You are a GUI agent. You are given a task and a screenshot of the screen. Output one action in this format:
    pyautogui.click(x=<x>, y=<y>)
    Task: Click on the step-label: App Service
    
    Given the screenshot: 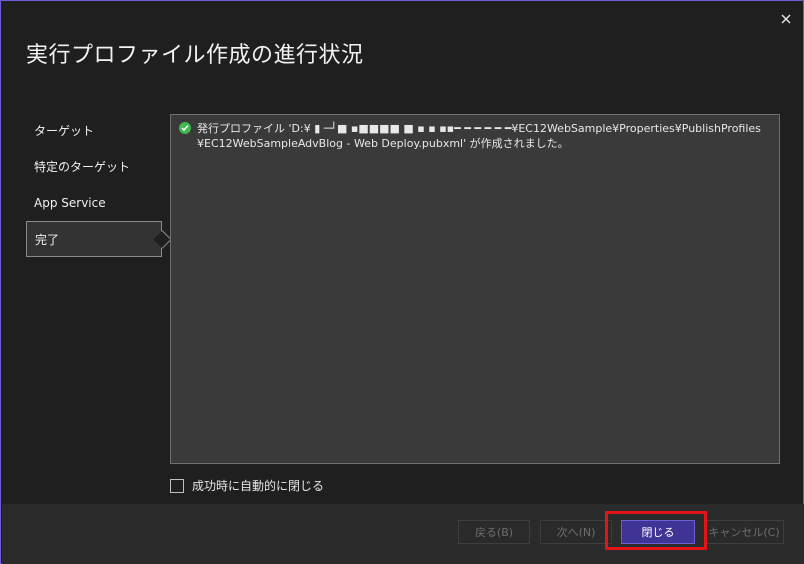 What is the action you would take?
    pyautogui.click(x=70, y=203)
    